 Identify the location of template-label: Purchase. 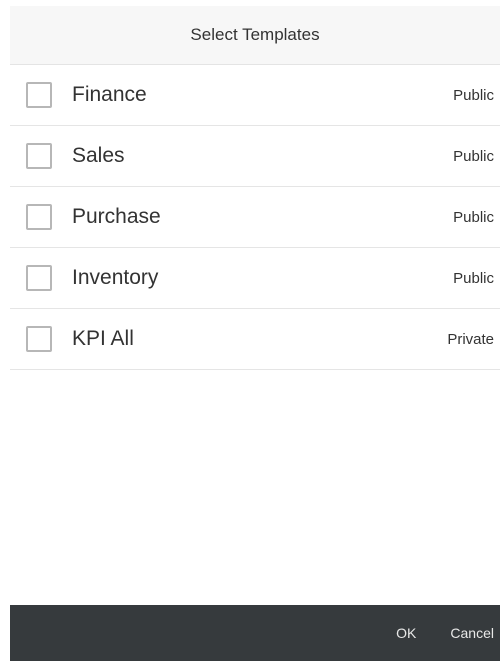
(116, 216).